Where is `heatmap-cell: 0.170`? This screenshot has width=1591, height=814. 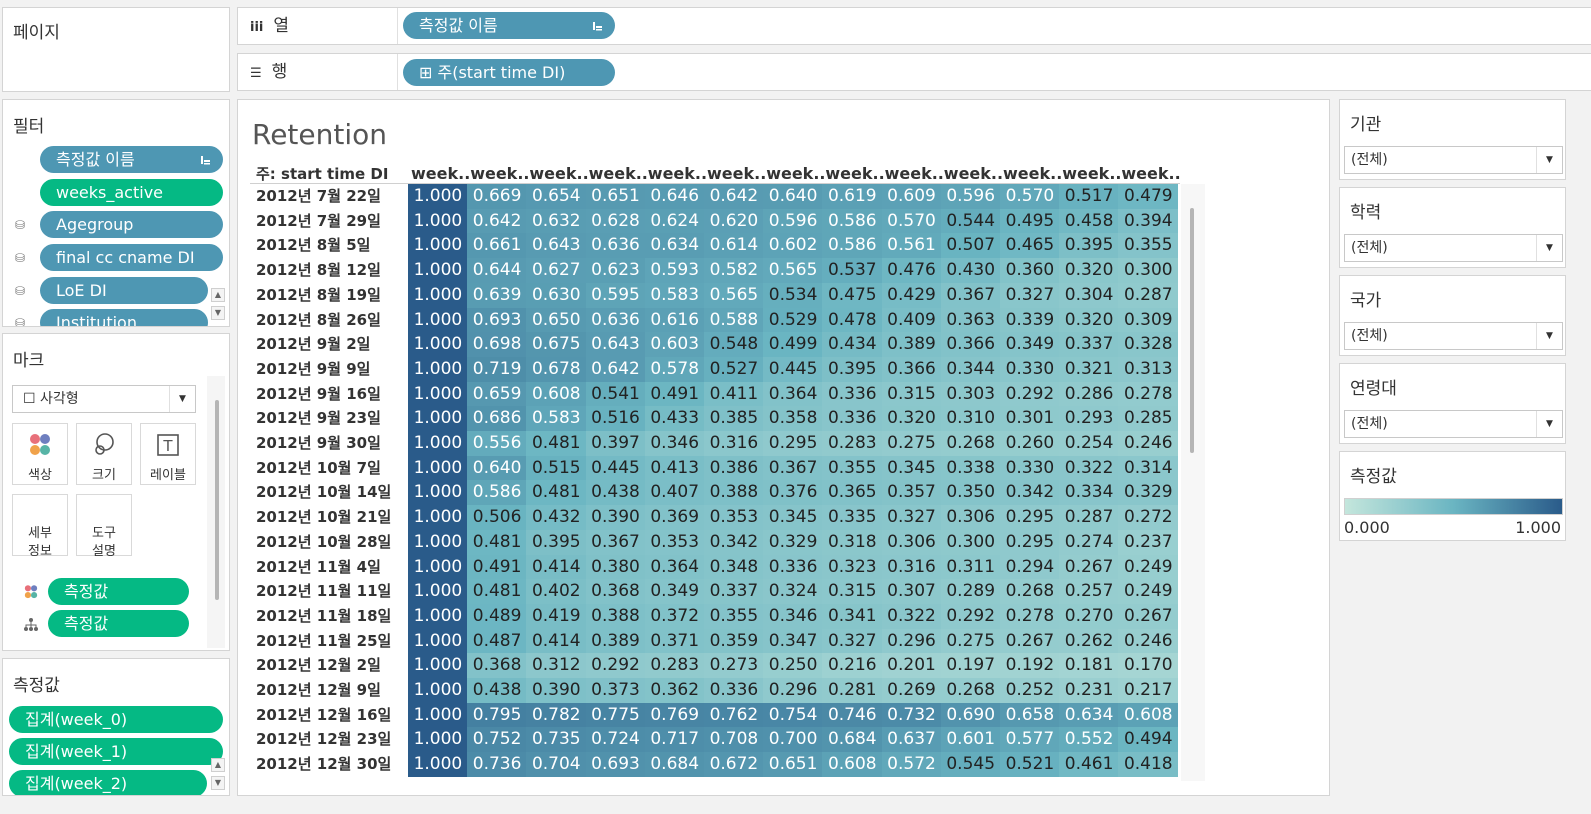
heatmap-cell: 0.170 is located at coordinates (1148, 666).